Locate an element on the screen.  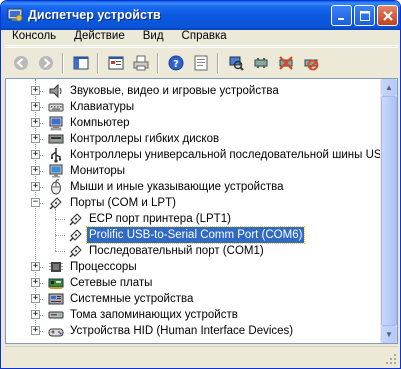
tree-node-label: Устройства HID (Human Interface Devices) is located at coordinates (182, 331).